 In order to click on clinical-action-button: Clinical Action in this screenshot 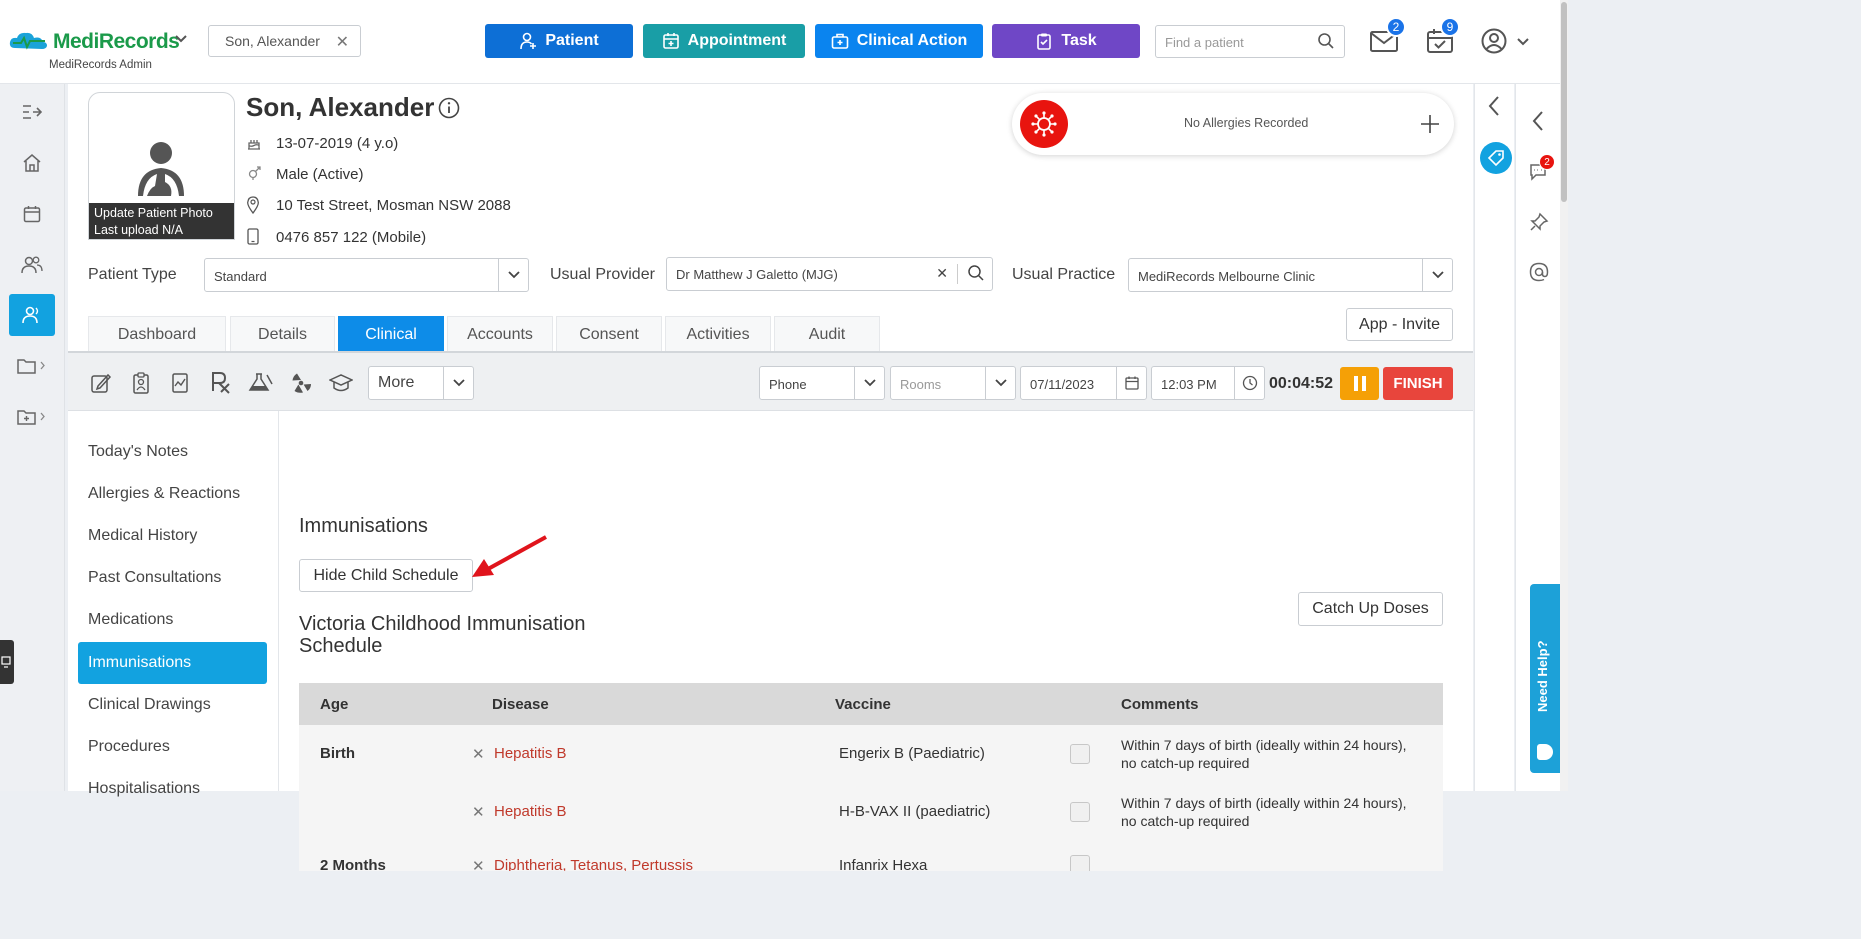, I will do `click(899, 41)`.